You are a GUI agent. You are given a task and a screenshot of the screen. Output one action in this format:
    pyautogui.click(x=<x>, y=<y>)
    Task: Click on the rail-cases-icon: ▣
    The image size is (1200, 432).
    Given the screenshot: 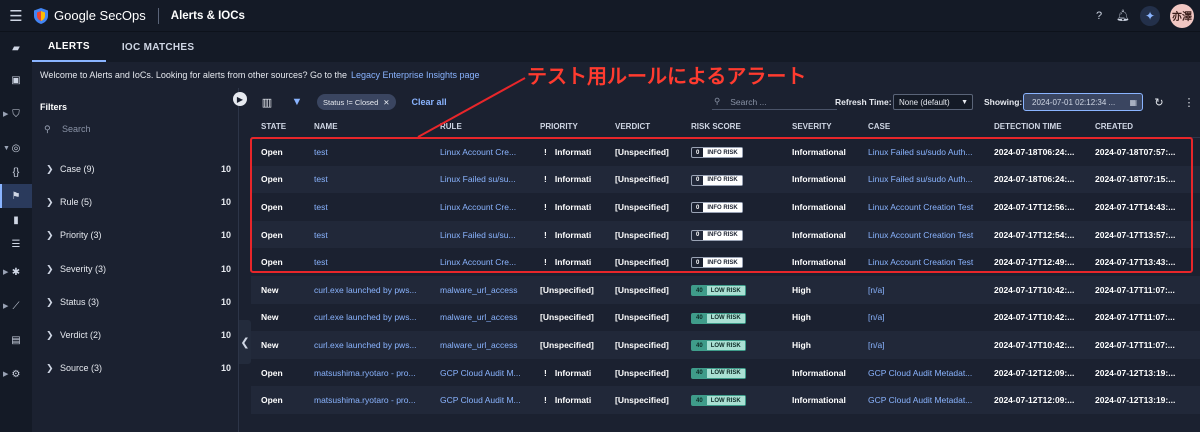 What is the action you would take?
    pyautogui.click(x=16, y=80)
    